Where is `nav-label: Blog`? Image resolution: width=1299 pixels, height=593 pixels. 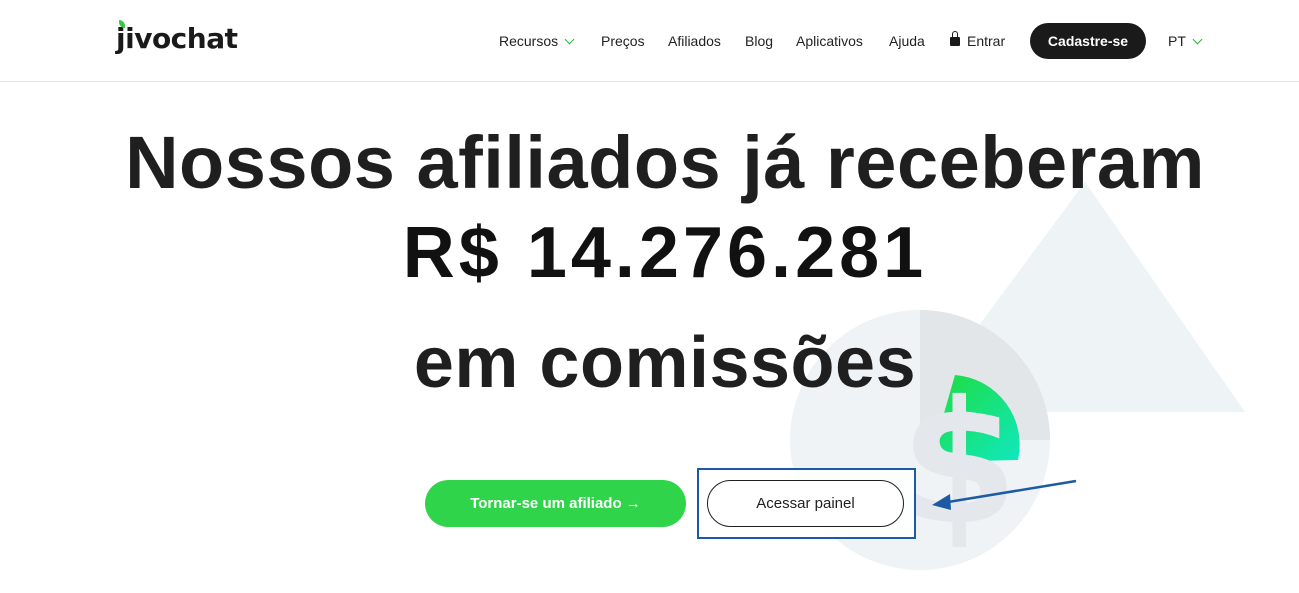 nav-label: Blog is located at coordinates (759, 41).